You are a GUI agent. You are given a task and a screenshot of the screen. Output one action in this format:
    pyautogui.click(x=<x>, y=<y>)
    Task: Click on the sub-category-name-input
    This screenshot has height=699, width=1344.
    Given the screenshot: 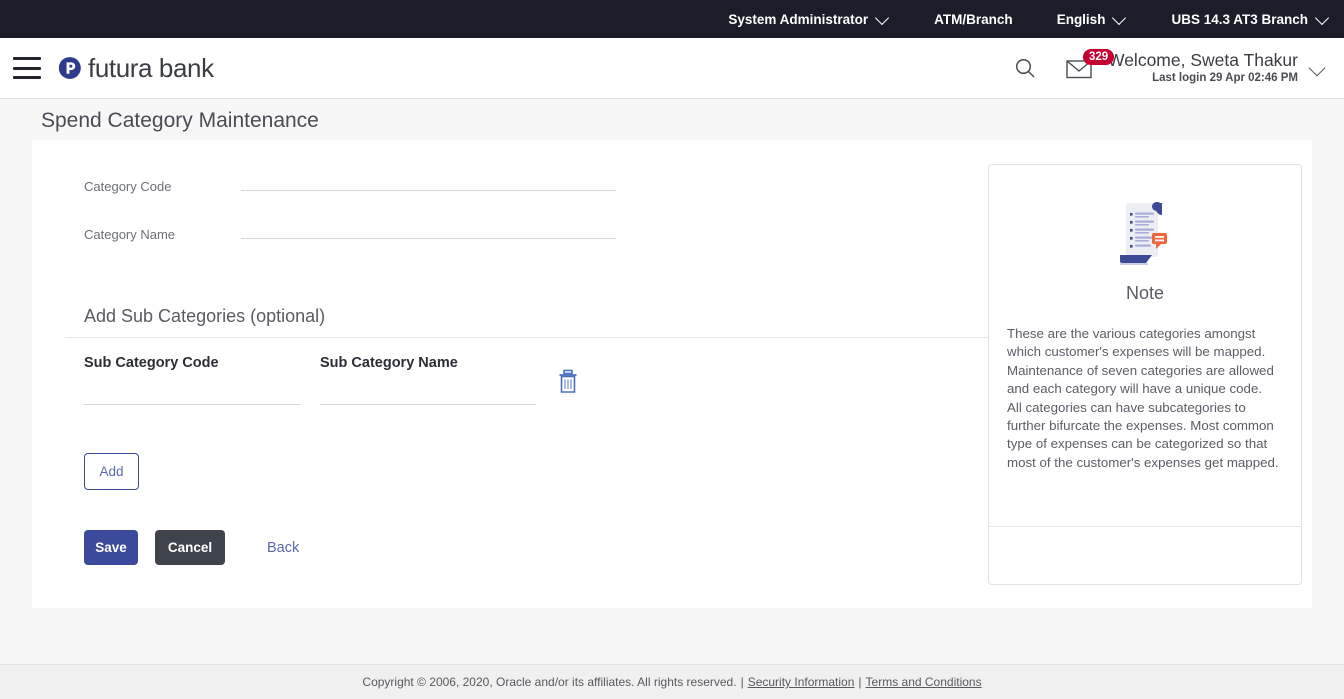 What is the action you would take?
    pyautogui.click(x=428, y=388)
    